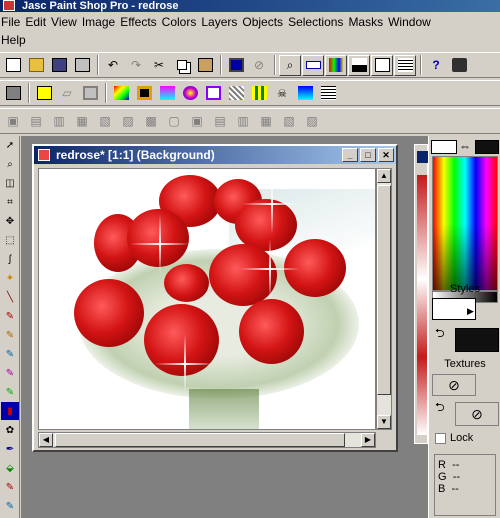 This screenshot has height=518, width=500. What do you see at coordinates (9, 5) in the screenshot?
I see `app-icon` at bounding box center [9, 5].